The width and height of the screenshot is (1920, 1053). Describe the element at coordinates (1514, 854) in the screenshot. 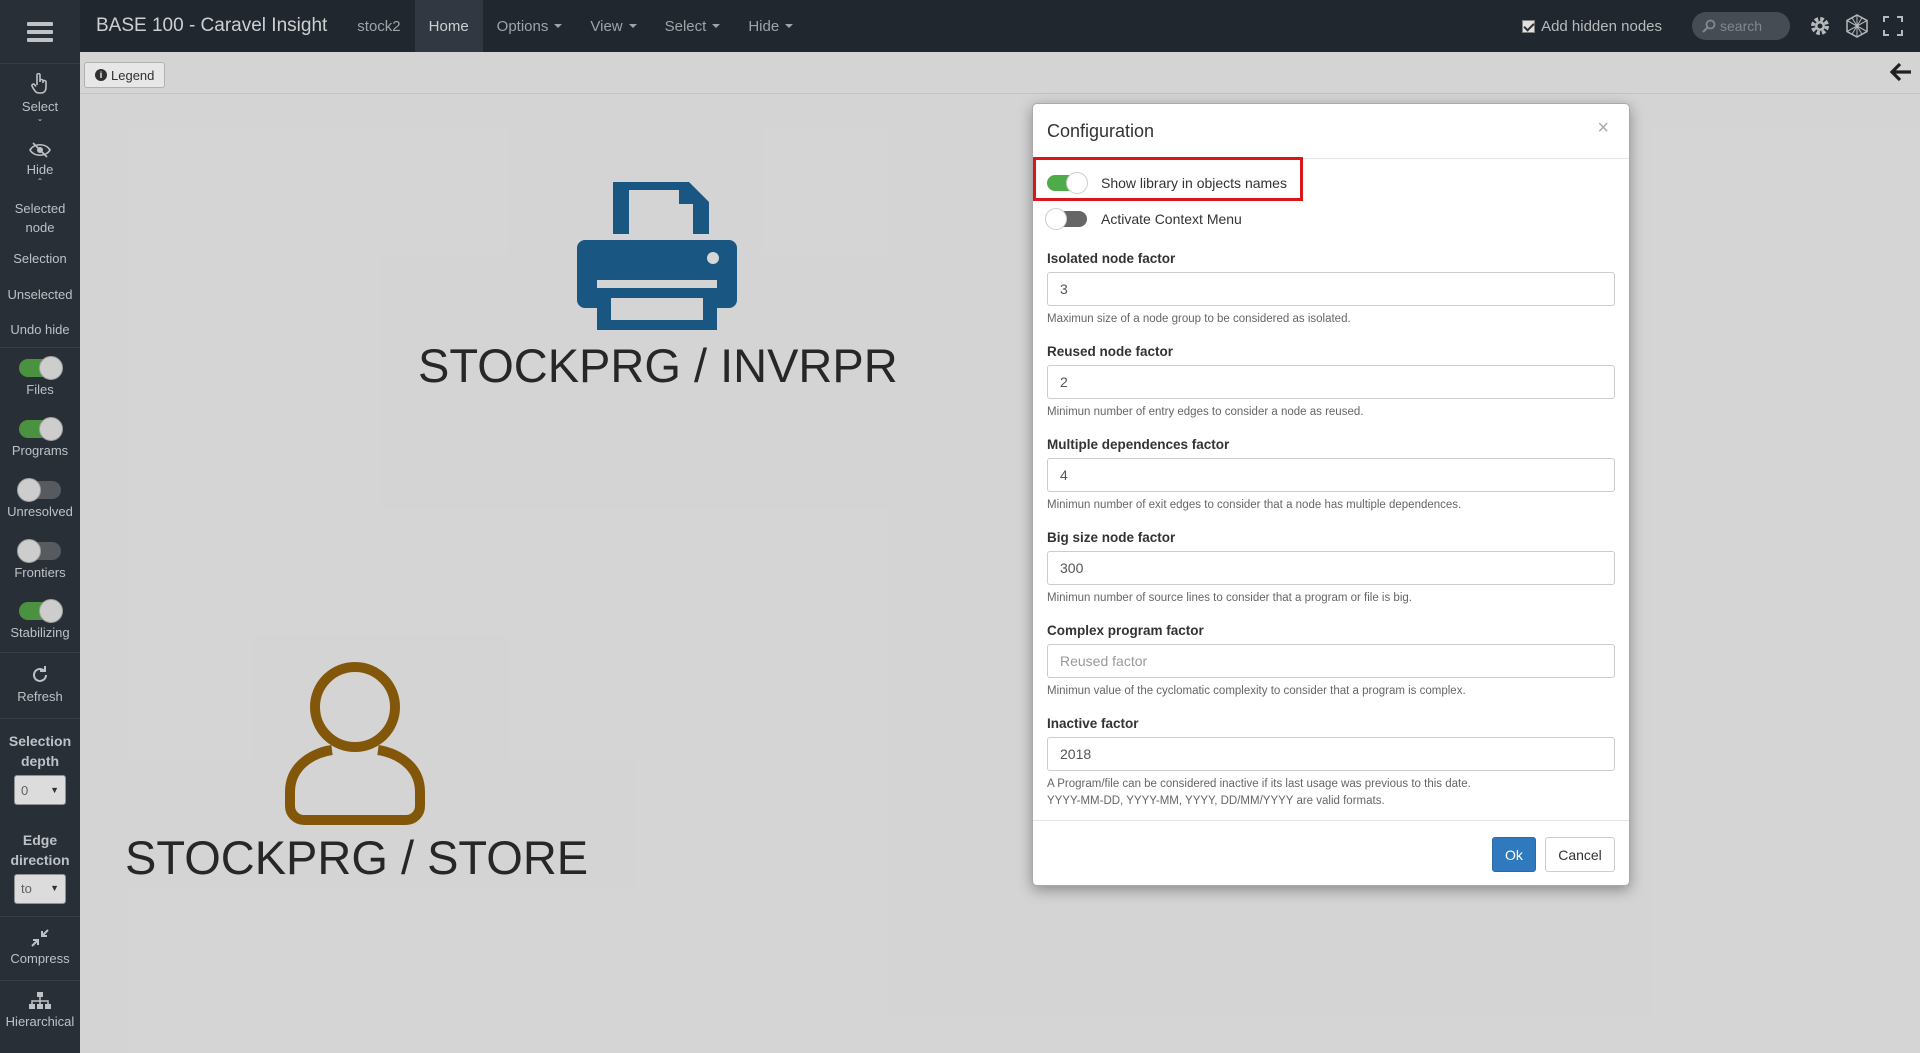

I see `ok-button: Ok` at that location.